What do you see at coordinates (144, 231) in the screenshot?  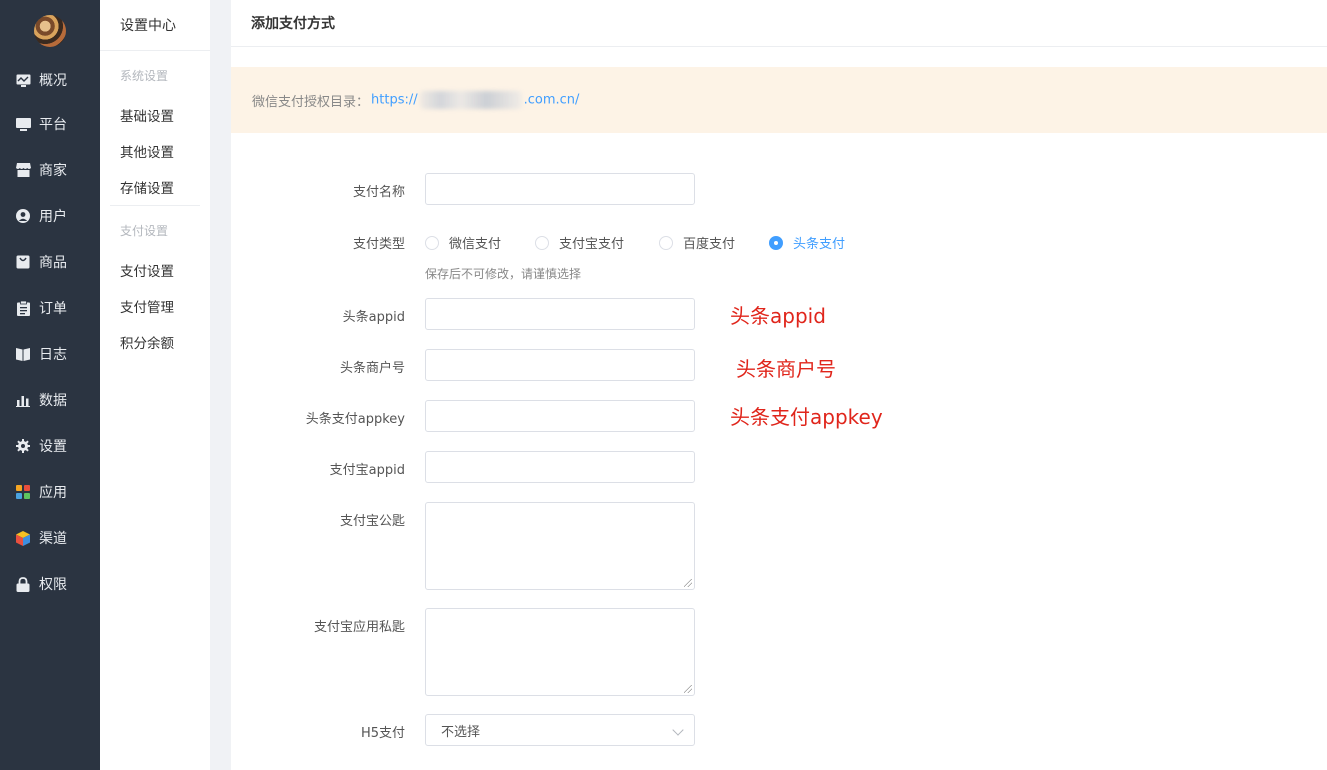 I see `submenu-group-pay: 支付设置` at bounding box center [144, 231].